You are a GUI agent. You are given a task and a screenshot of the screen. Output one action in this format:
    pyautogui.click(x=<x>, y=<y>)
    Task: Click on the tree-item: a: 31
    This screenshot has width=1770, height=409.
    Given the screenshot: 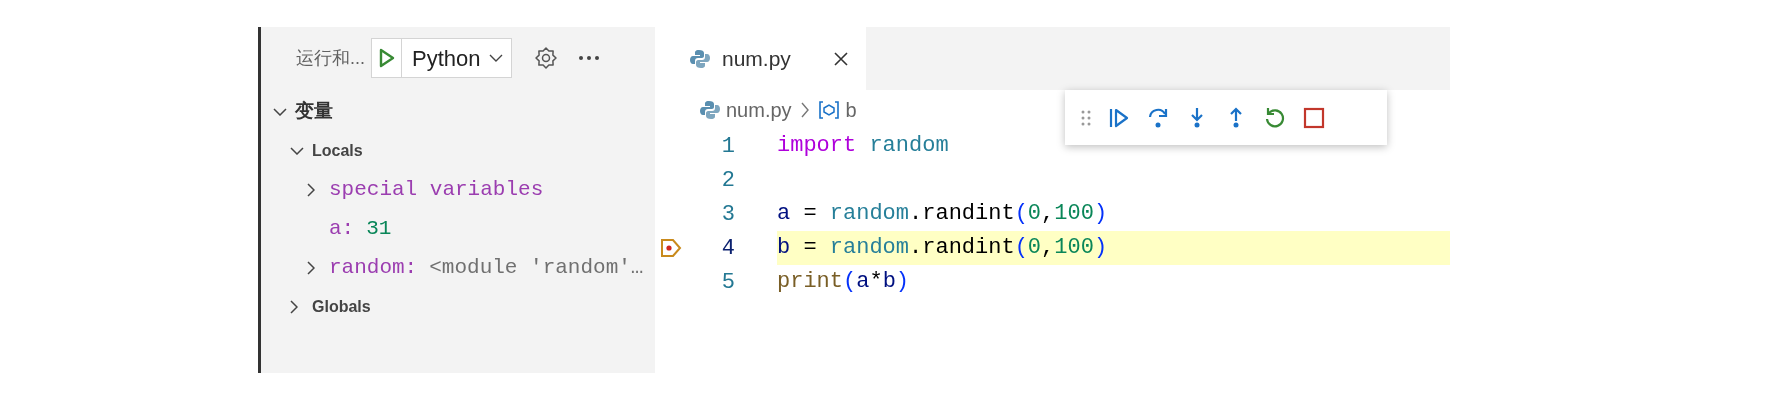 What is the action you would take?
    pyautogui.click(x=458, y=228)
    